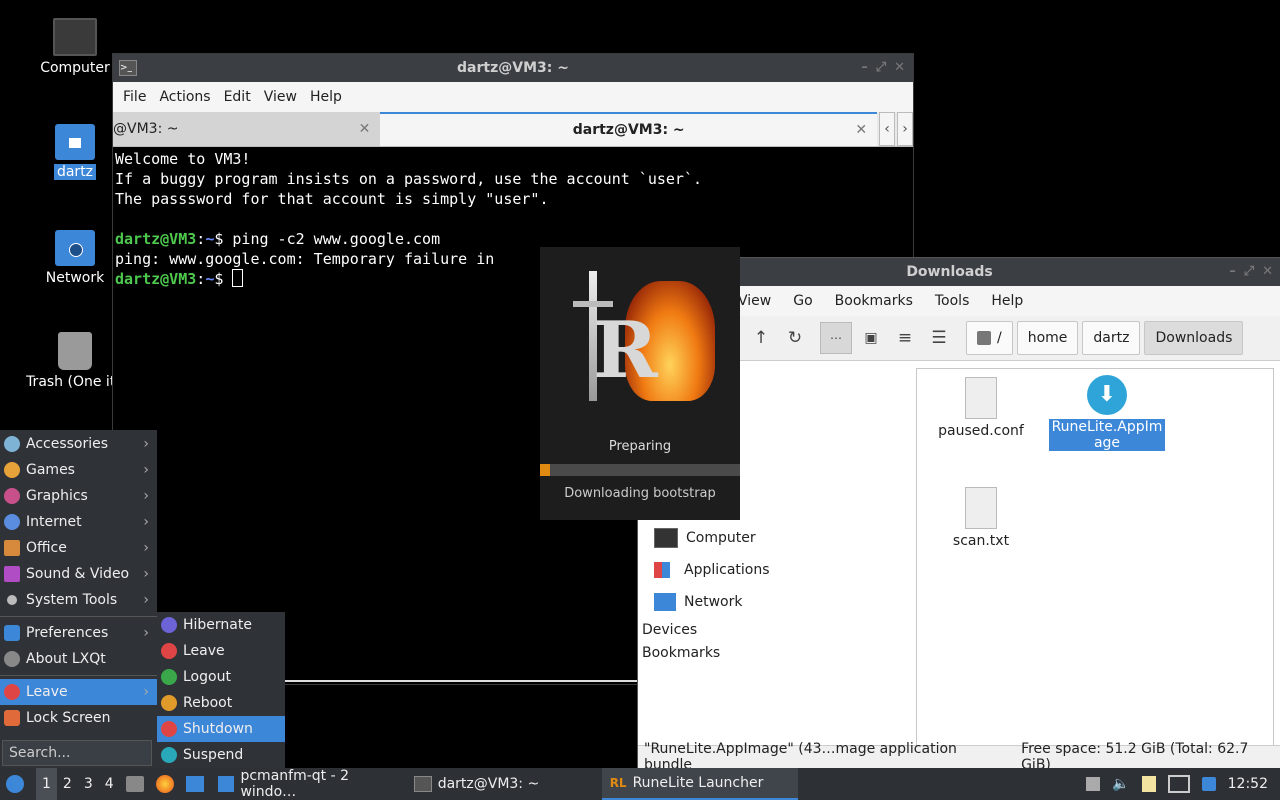 The image size is (1280, 800). Describe the element at coordinates (629, 129) in the screenshot. I see `tab-terminal-2: dartz@VM3: ~ ✕` at that location.